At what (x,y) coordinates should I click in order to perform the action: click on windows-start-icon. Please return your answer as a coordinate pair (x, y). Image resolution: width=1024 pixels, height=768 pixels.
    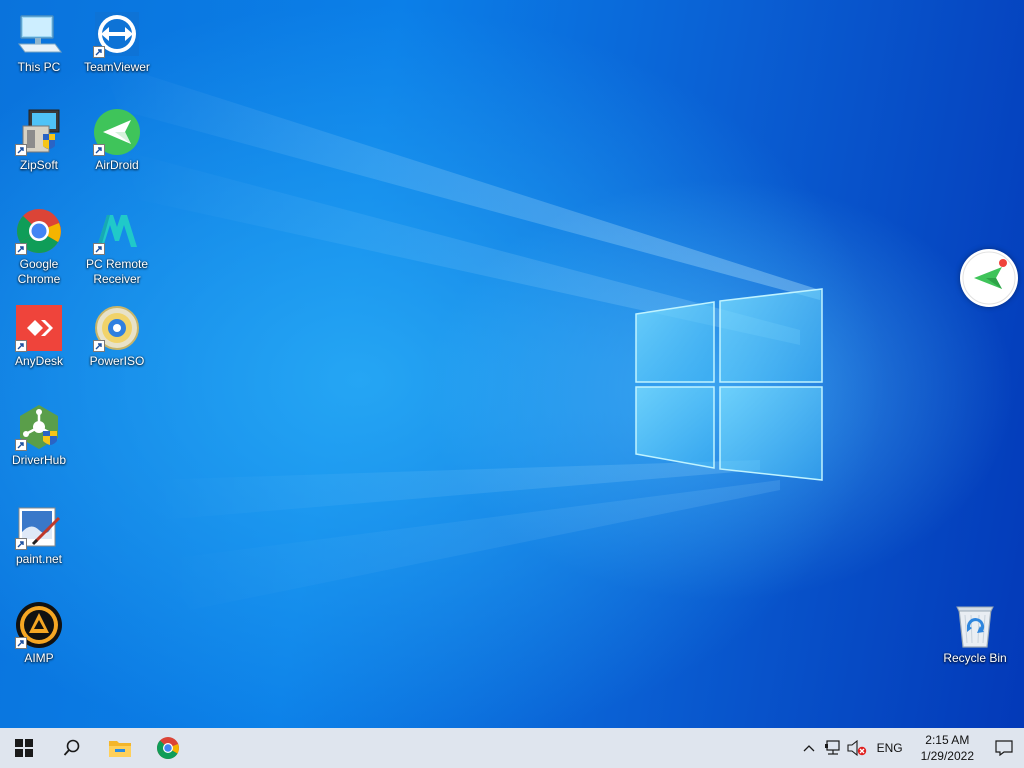
    Looking at the image, I should click on (24, 748).